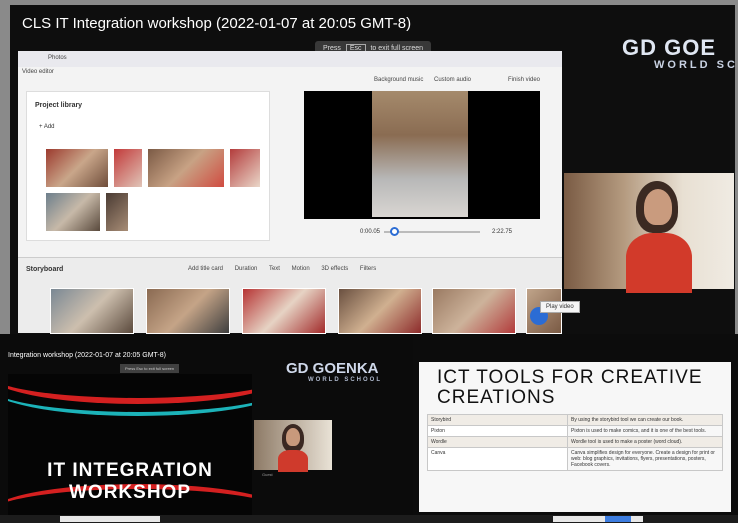  I want to click on tab-video-editor: Video editor, so click(38, 72).